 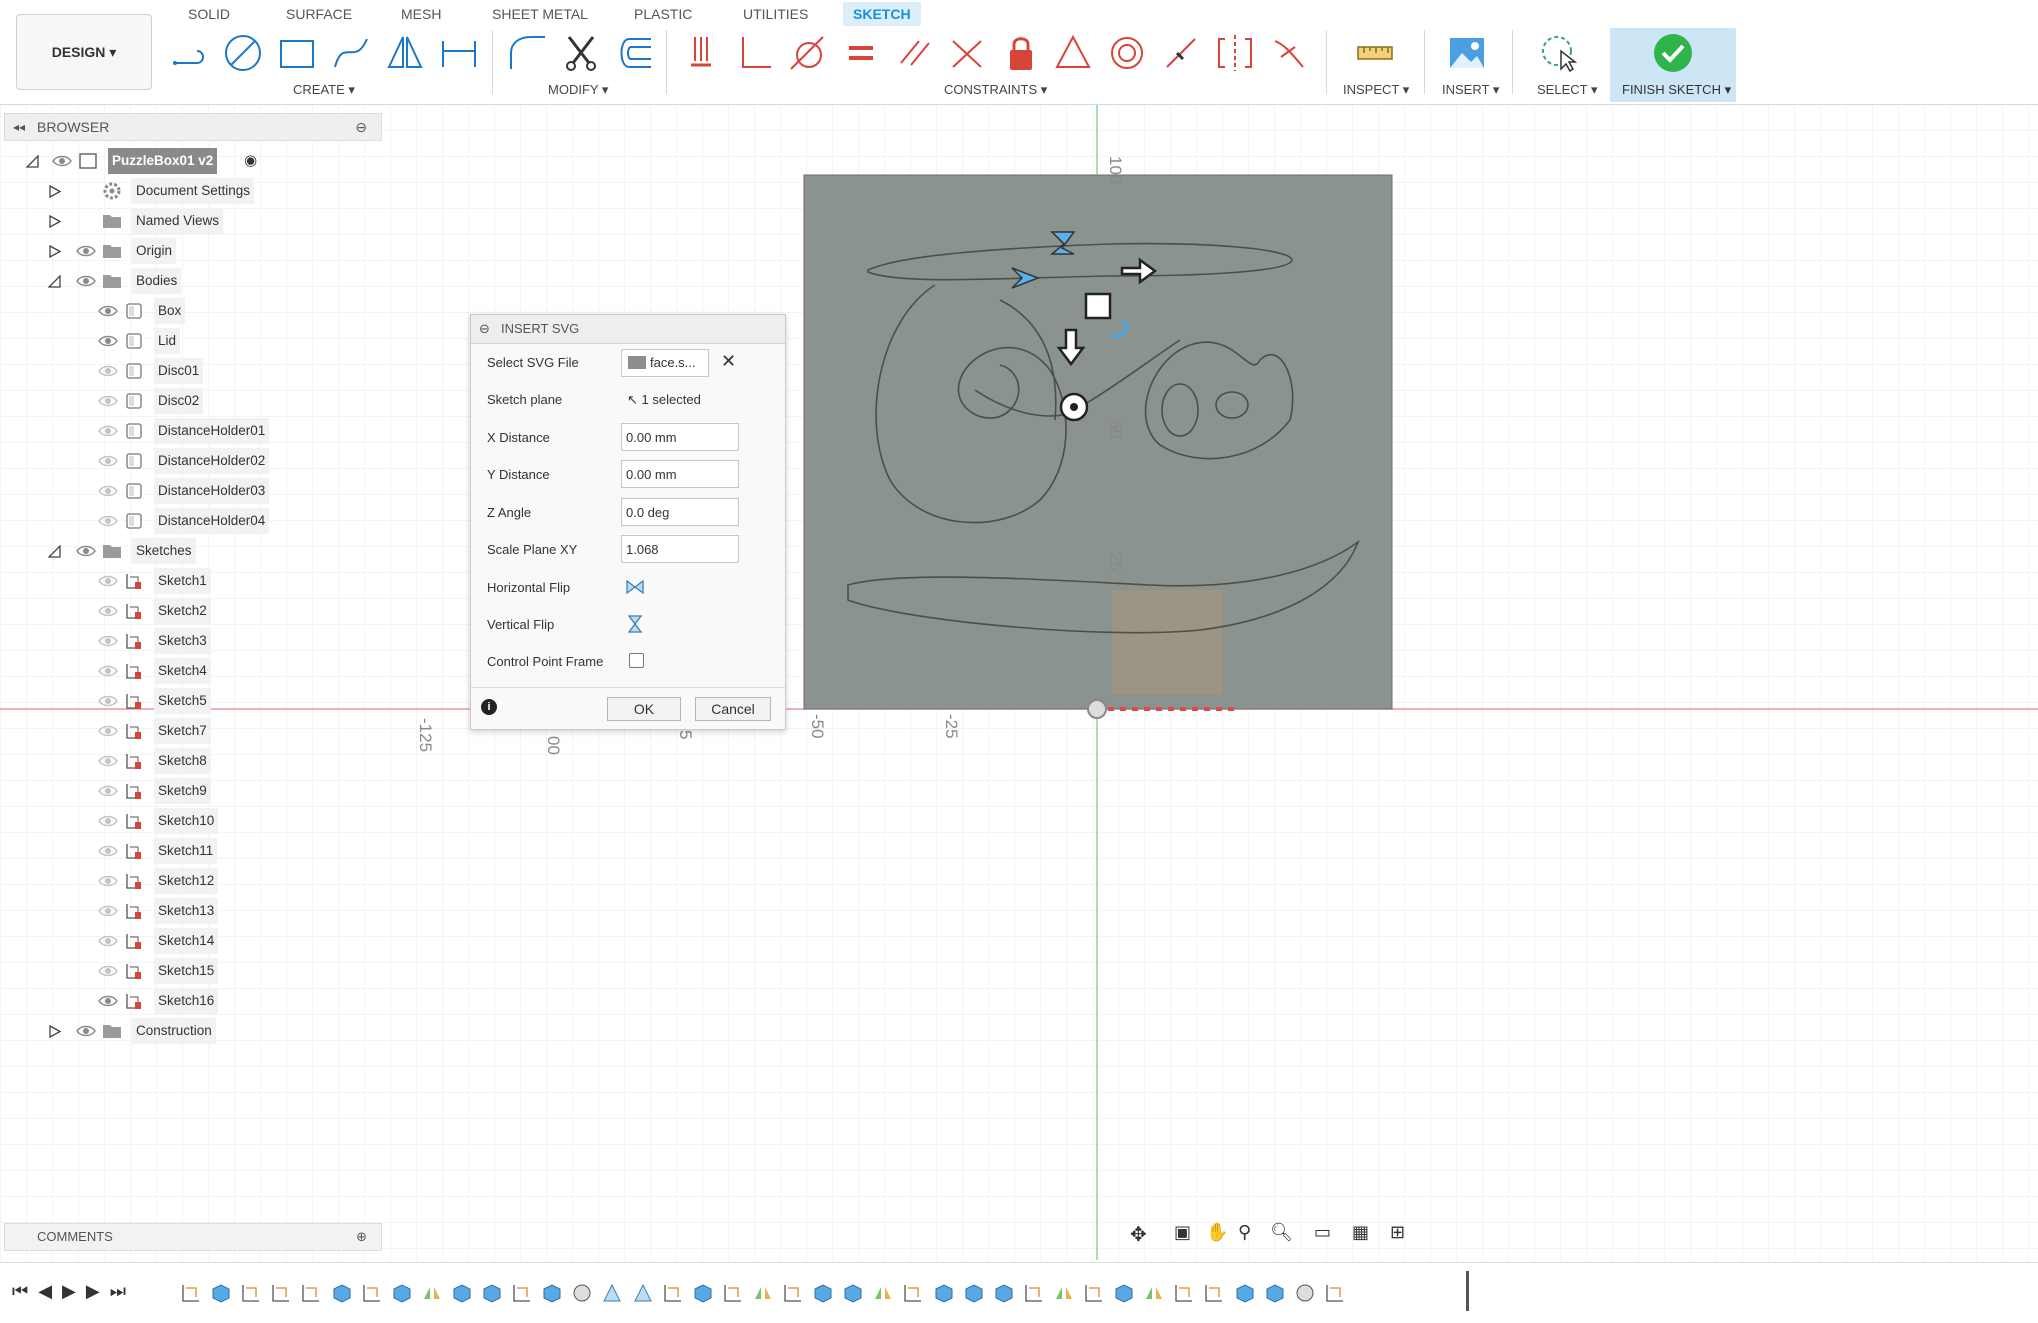 What do you see at coordinates (1181, 53) in the screenshot?
I see `midpoint-constraint-icon` at bounding box center [1181, 53].